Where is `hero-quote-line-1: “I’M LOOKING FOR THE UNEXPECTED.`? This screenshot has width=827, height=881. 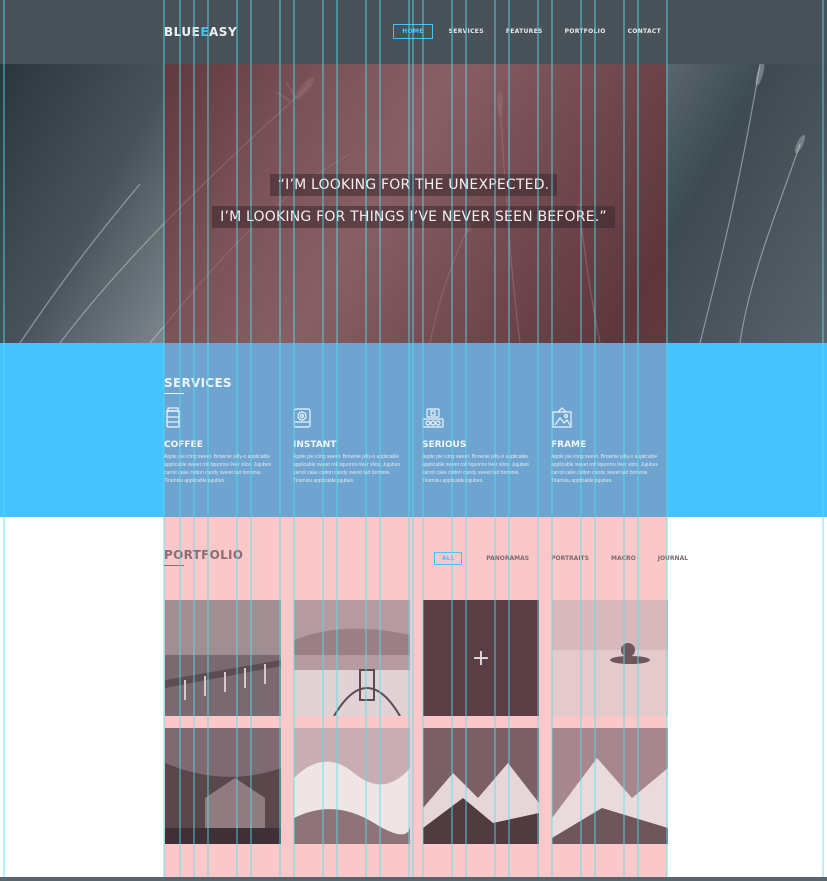
hero-quote-line-1: “I’M LOOKING FOR THE UNEXPECTED. is located at coordinates (413, 185).